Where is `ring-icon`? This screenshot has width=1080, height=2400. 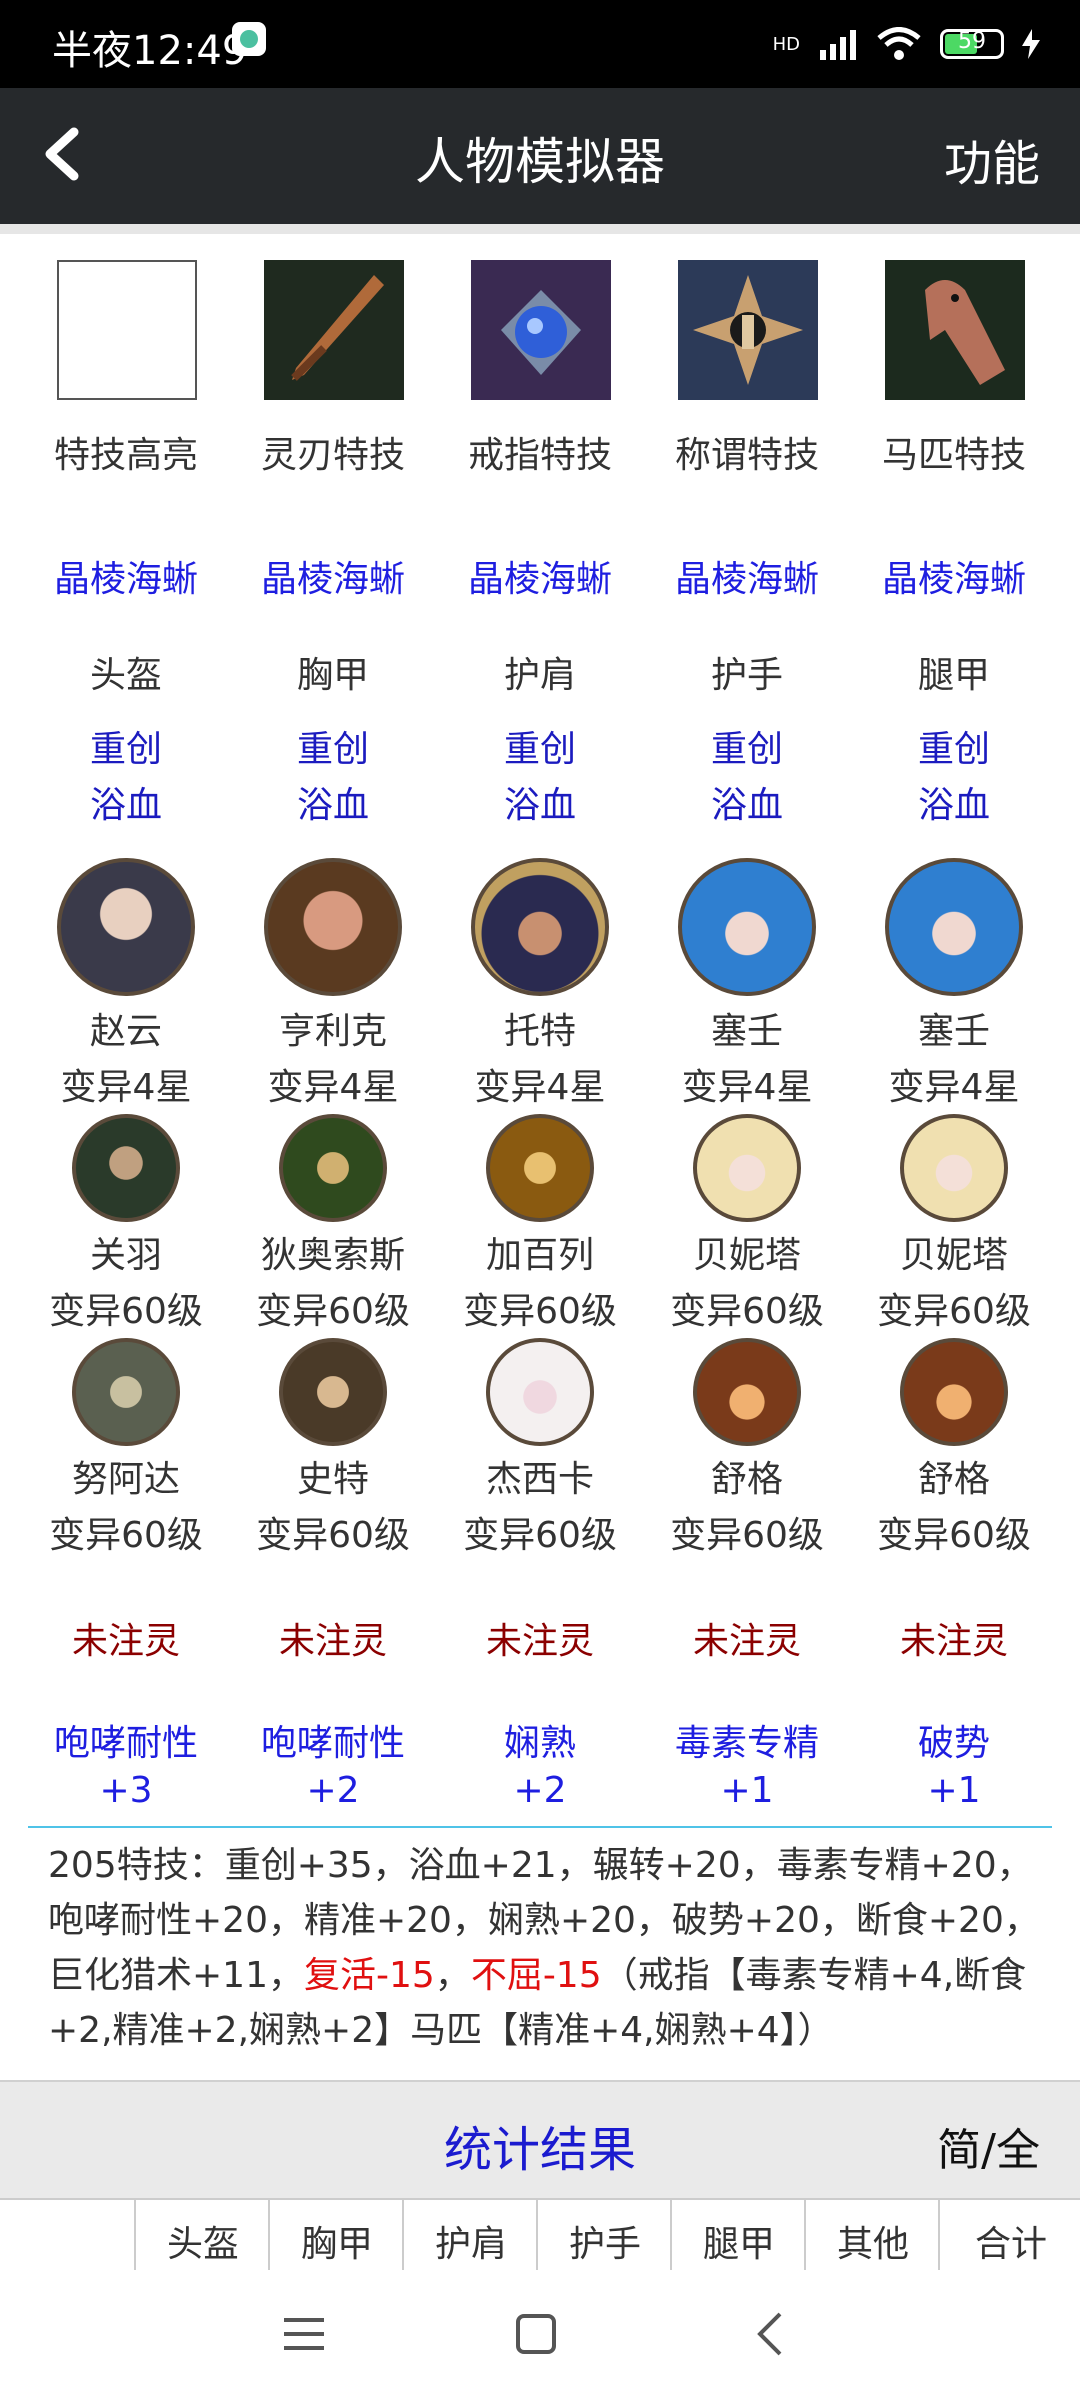 ring-icon is located at coordinates (541, 330).